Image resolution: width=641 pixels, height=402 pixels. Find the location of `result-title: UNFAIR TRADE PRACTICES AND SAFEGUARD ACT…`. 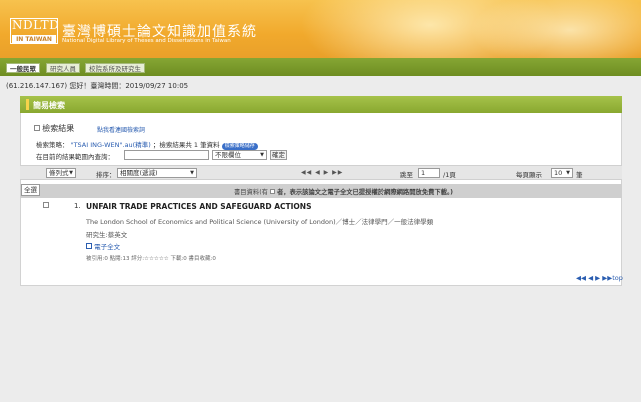

result-title: UNFAIR TRADE PRACTICES AND SAFEGUARD ACT… is located at coordinates (198, 206).